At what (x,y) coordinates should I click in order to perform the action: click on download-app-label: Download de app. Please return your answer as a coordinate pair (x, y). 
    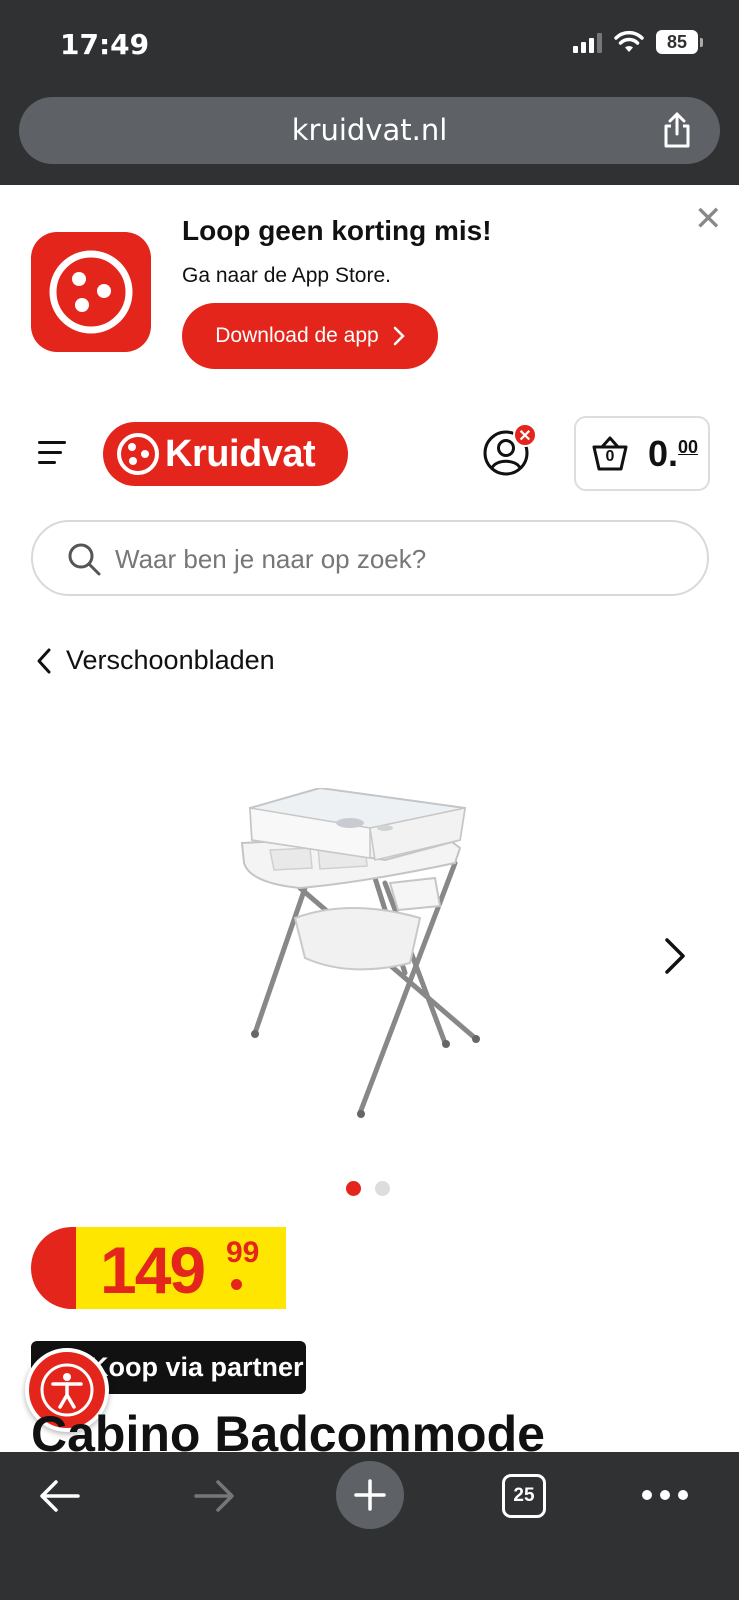
    Looking at the image, I should click on (297, 335).